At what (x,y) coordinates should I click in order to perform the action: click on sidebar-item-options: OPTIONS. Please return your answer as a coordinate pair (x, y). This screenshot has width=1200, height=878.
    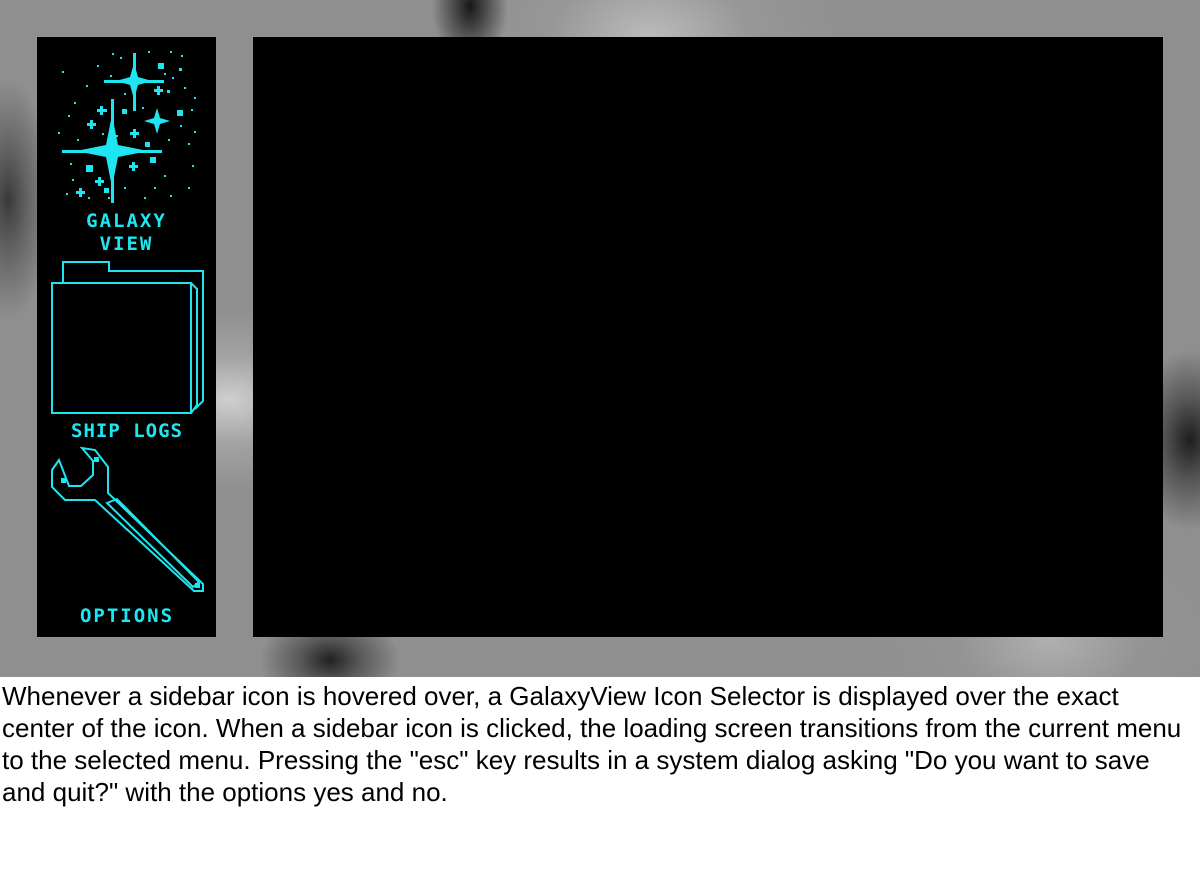
    Looking at the image, I should click on (127, 539).